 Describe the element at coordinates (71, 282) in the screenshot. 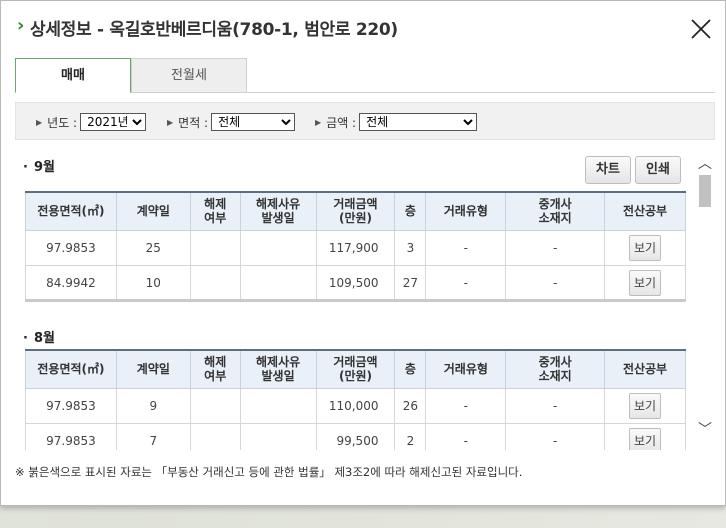

I see `cell-area: 84.9942` at that location.